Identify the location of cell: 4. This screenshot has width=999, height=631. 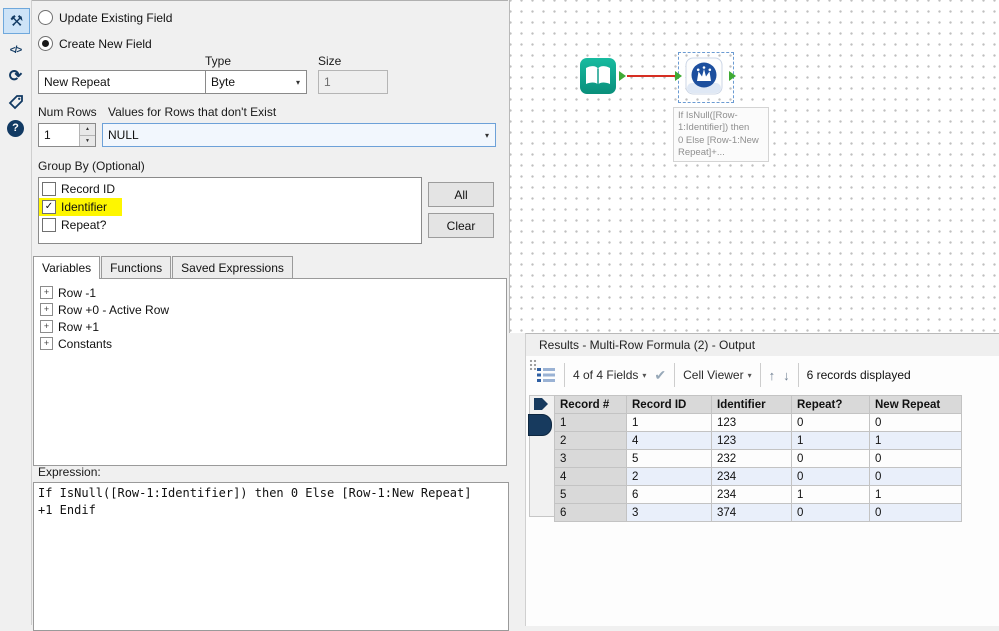
(669, 440).